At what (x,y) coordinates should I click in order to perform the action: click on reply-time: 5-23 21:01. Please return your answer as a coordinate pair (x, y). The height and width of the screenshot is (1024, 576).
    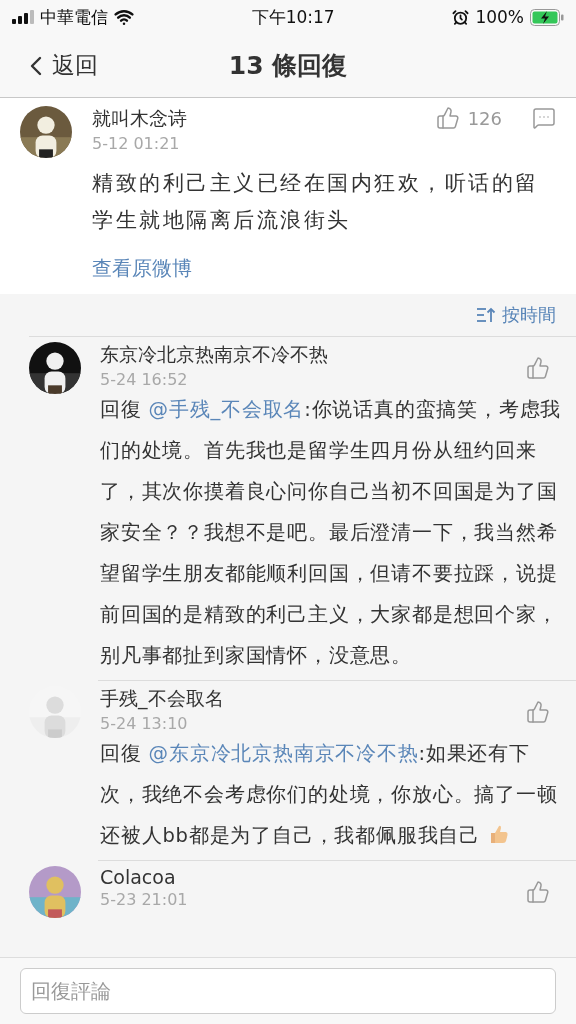
    Looking at the image, I should click on (144, 899).